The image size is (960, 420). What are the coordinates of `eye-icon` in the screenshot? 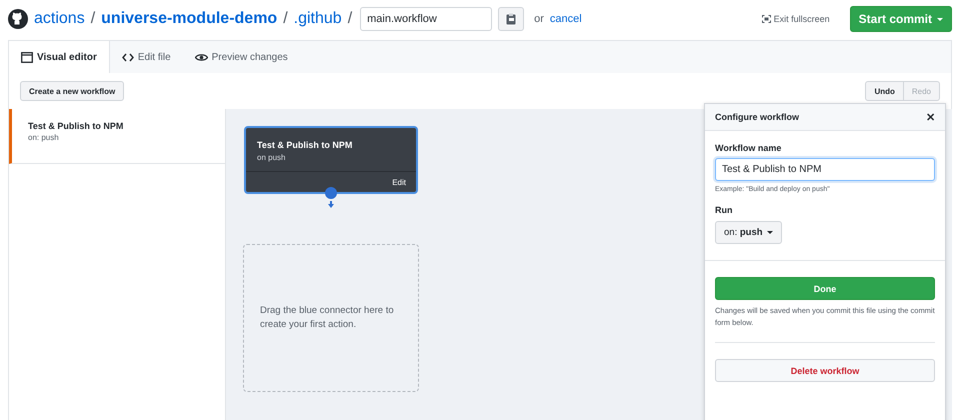 It's located at (201, 57).